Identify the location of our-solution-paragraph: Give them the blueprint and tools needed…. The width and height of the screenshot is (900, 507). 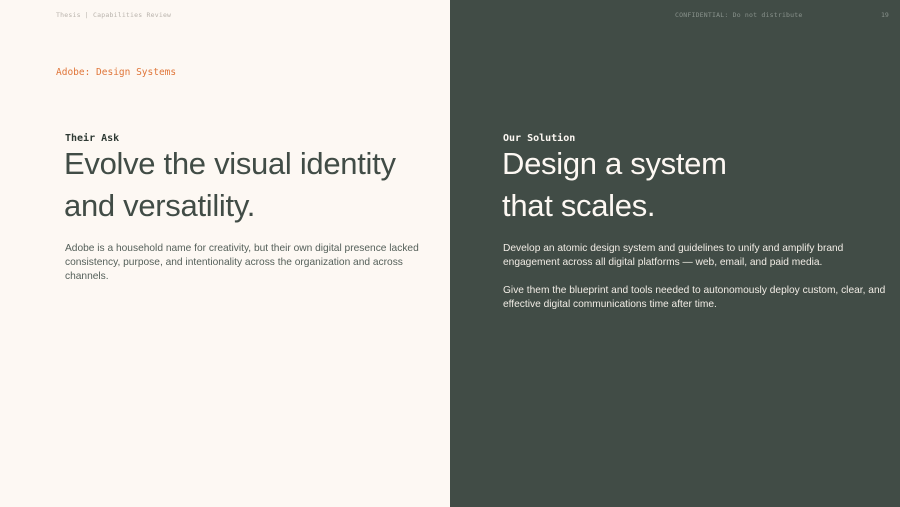
(694, 297).